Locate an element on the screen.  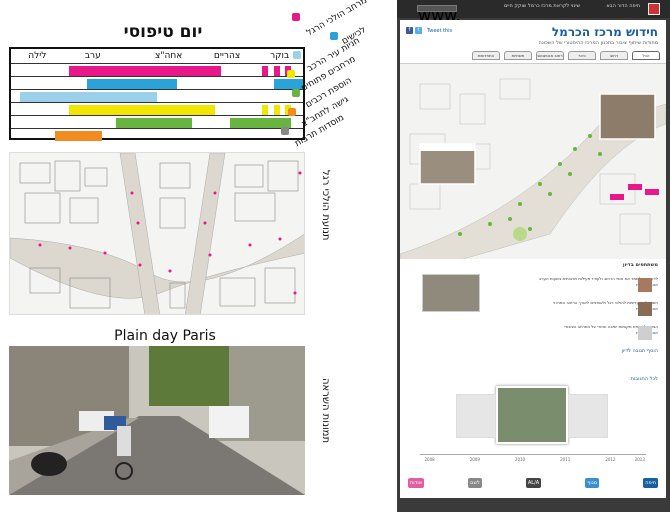
legend-item: מוסדות תרבות is located at coordinates (313, 131).